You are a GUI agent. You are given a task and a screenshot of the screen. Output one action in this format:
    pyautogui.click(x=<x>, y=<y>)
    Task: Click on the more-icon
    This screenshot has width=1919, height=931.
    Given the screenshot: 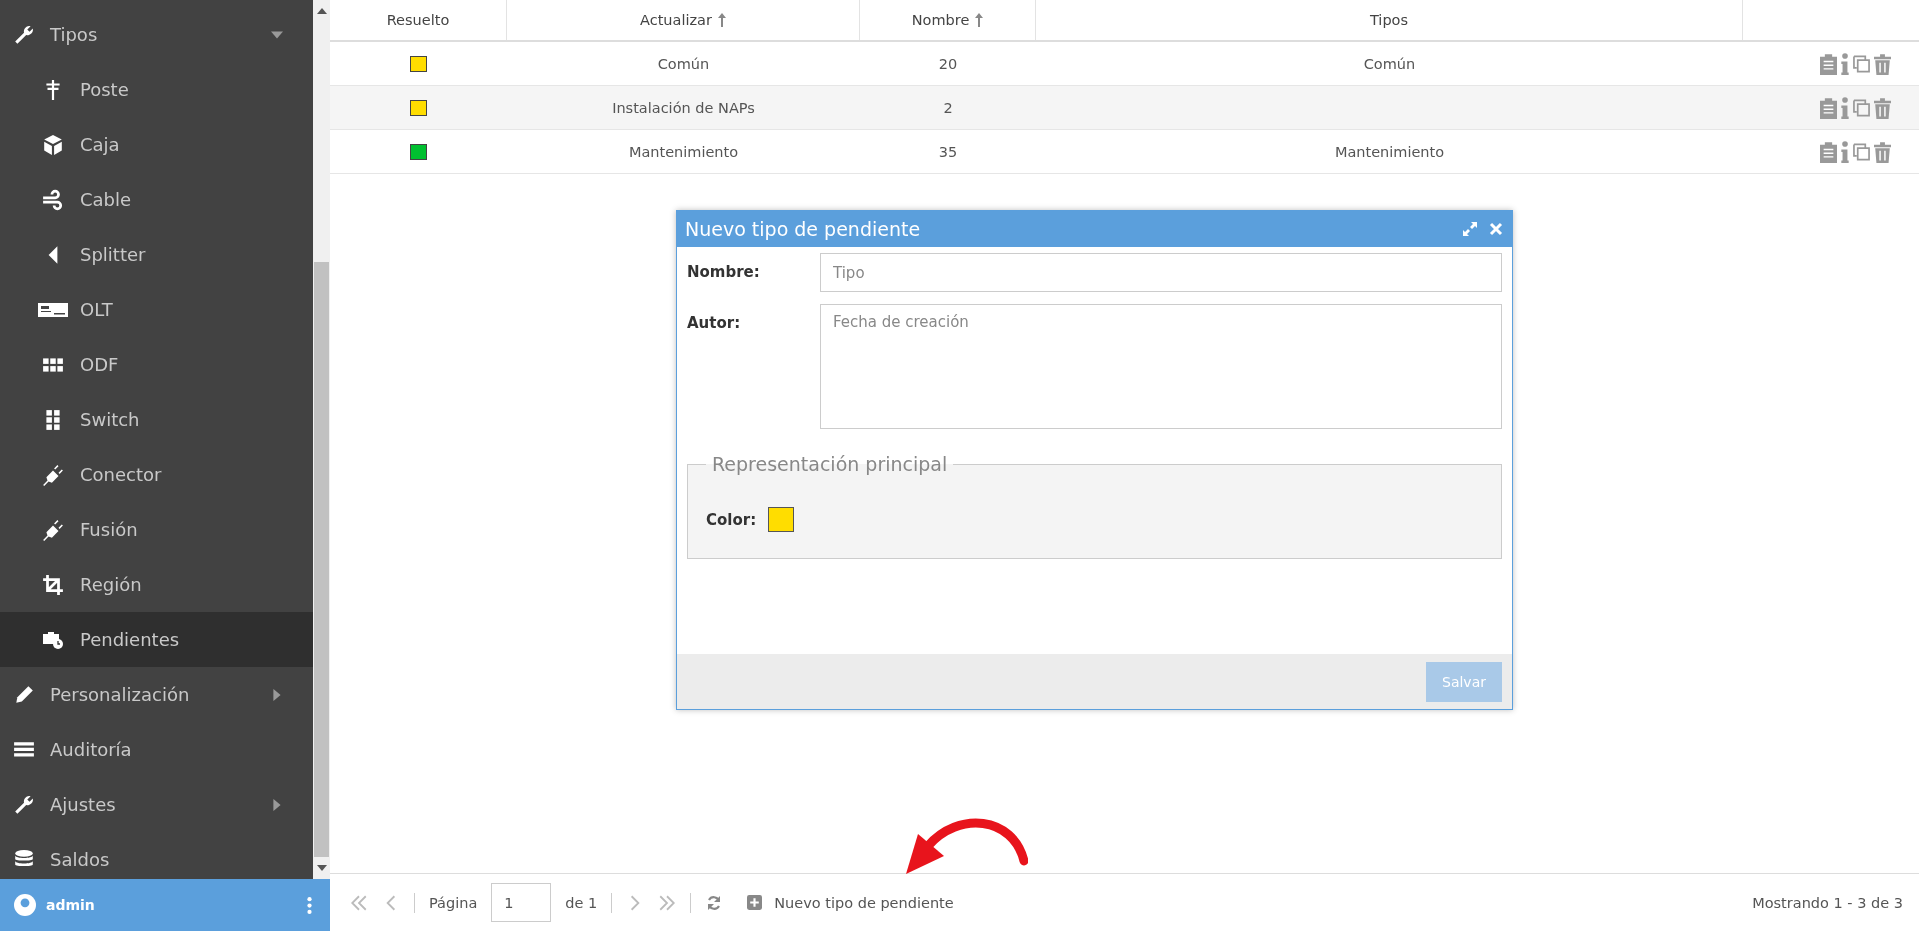 What is the action you would take?
    pyautogui.click(x=309, y=905)
    